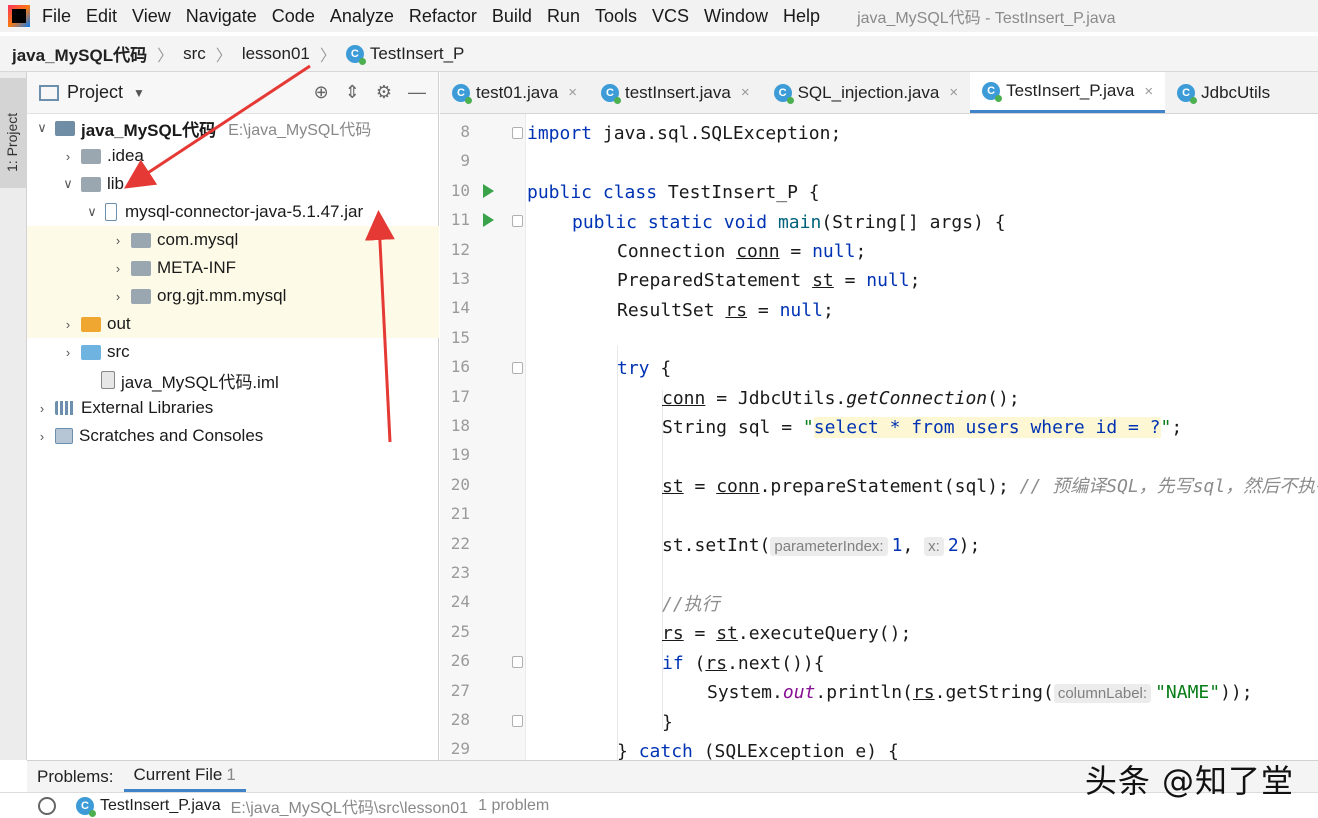 This screenshot has width=1318, height=818. I want to click on line-number: 19, so click(460, 455).